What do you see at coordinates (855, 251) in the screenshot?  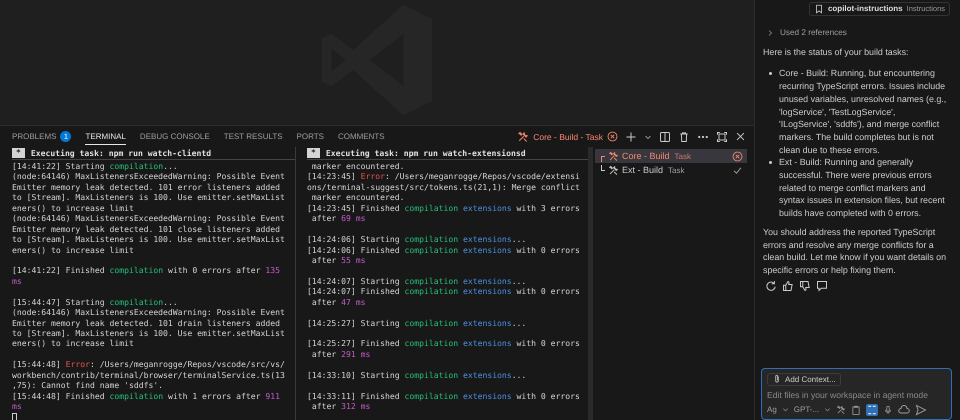 I see `response-text: You should address the reported TypeScript errors and resolve any merge conflicts for a clean build. Let me know if you want details on specific errors or help fixing them.` at bounding box center [855, 251].